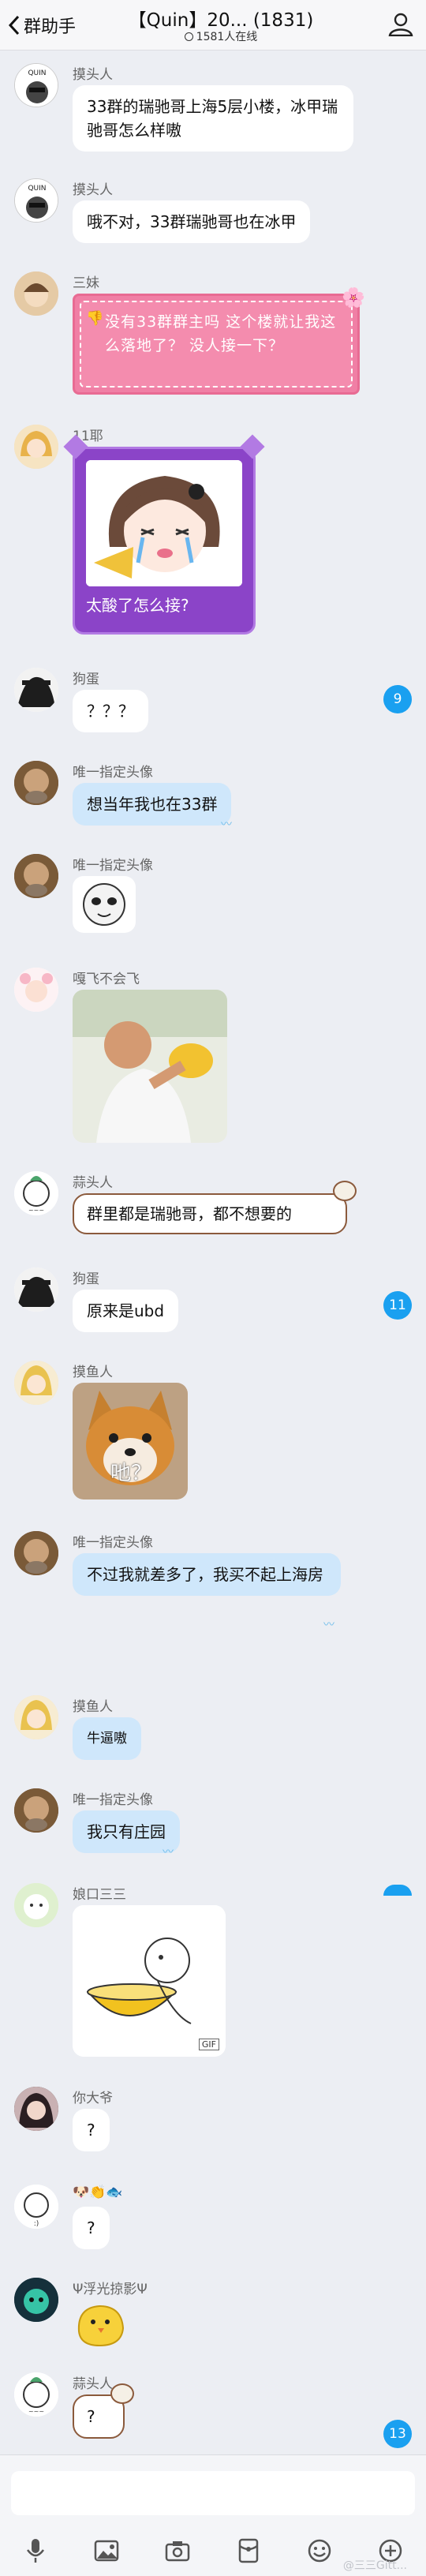  What do you see at coordinates (252, 446) in the screenshot?
I see `cat-ear-icon` at bounding box center [252, 446].